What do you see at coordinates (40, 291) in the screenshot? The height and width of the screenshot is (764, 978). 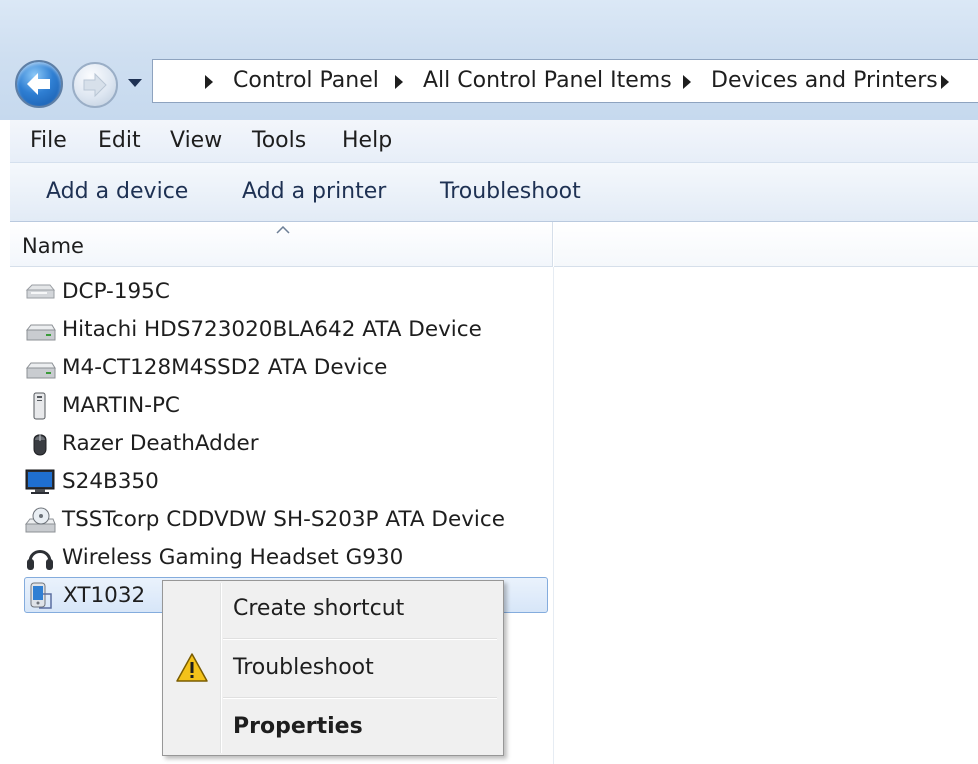 I see `printer-icon` at bounding box center [40, 291].